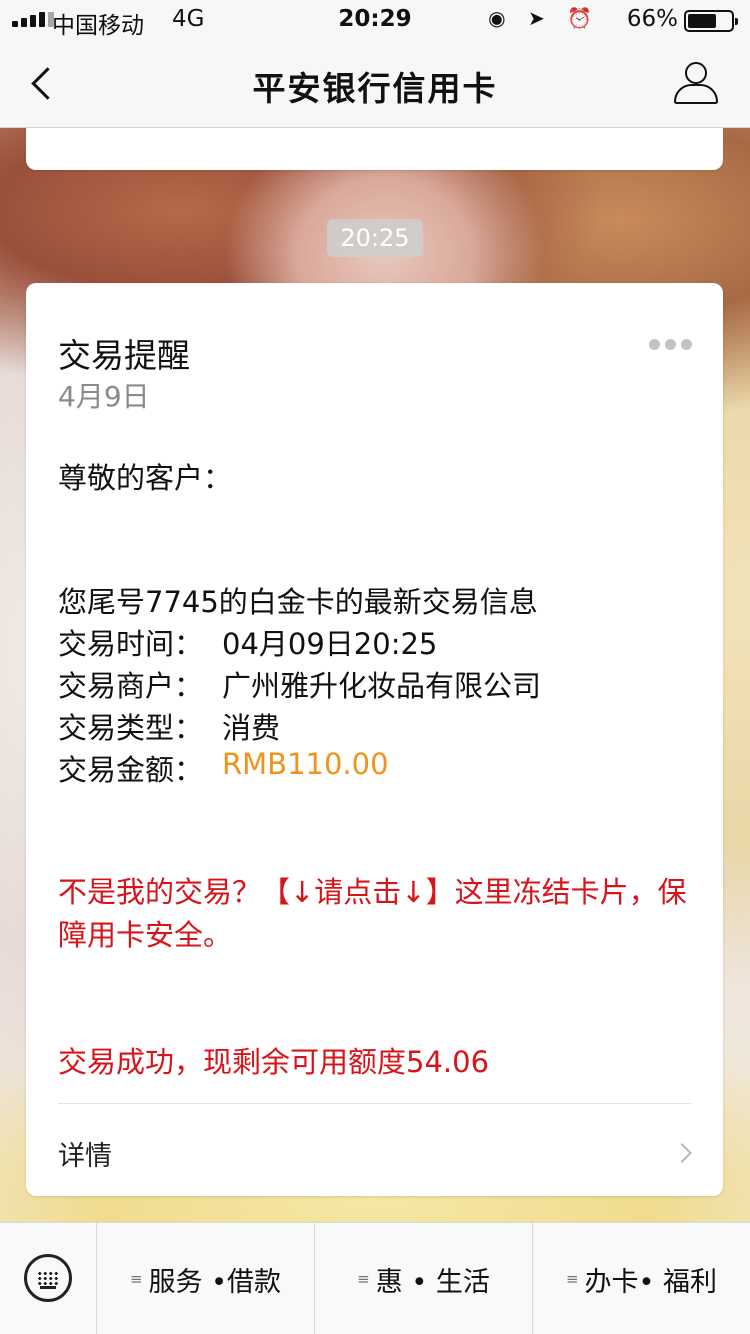 The width and height of the screenshot is (750, 1334). I want to click on field-label: 交易类型：, so click(131, 728).